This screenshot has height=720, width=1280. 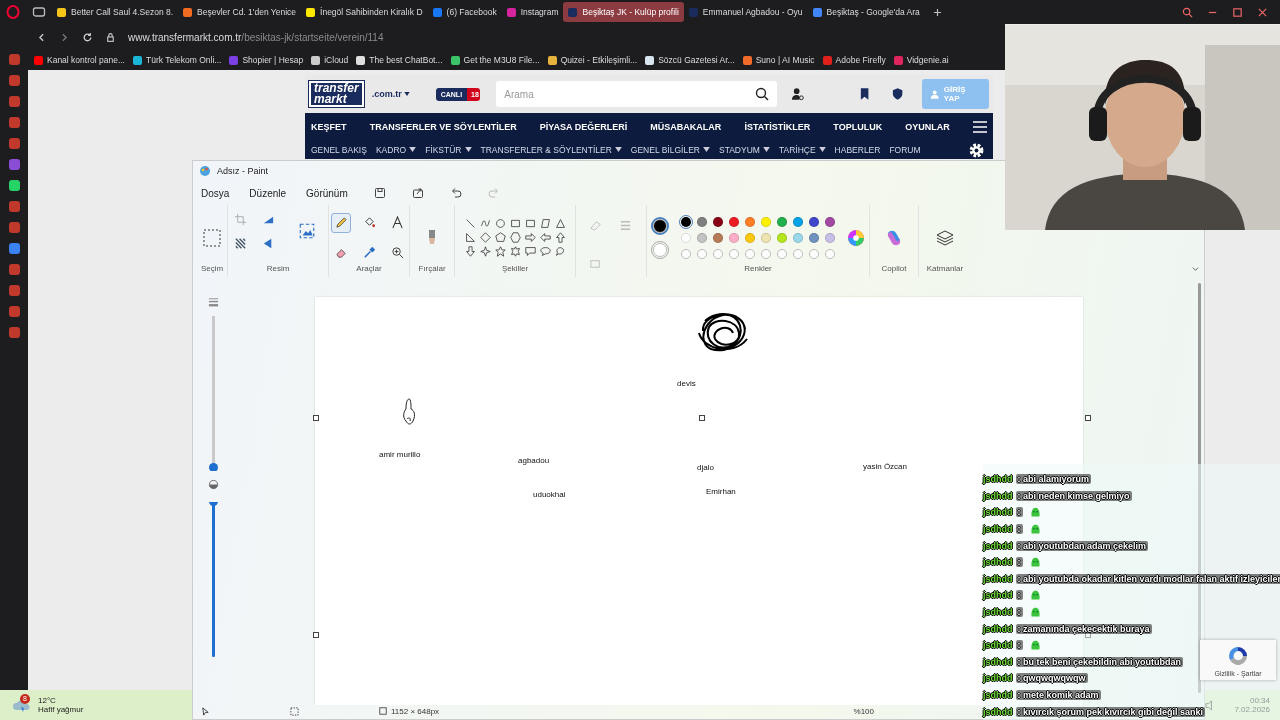 What do you see at coordinates (745, 12) in the screenshot?
I see `browser-tab: Emmanuel Agbadou - Oyu` at bounding box center [745, 12].